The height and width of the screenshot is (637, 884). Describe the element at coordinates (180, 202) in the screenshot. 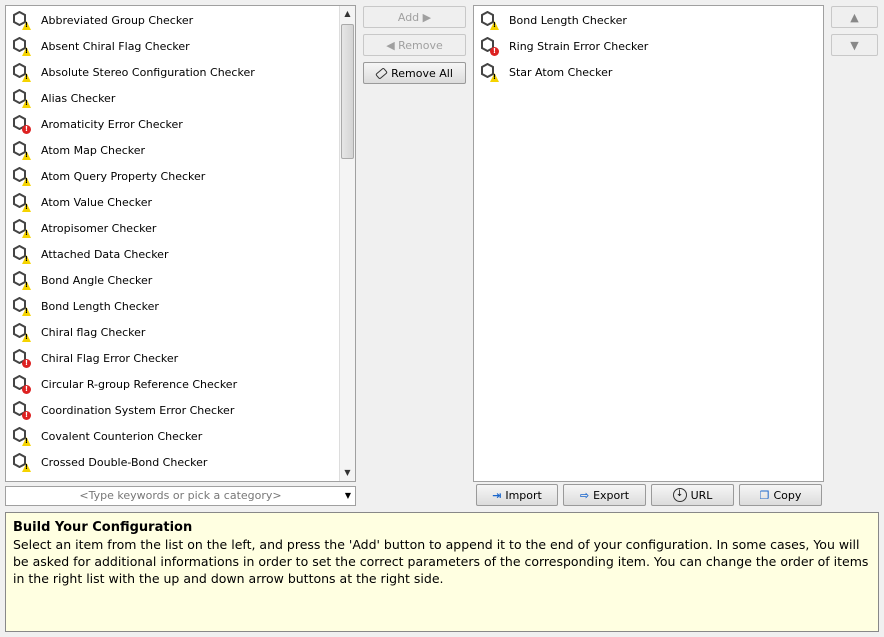

I see `list-item: ! Atom Value Checker` at that location.